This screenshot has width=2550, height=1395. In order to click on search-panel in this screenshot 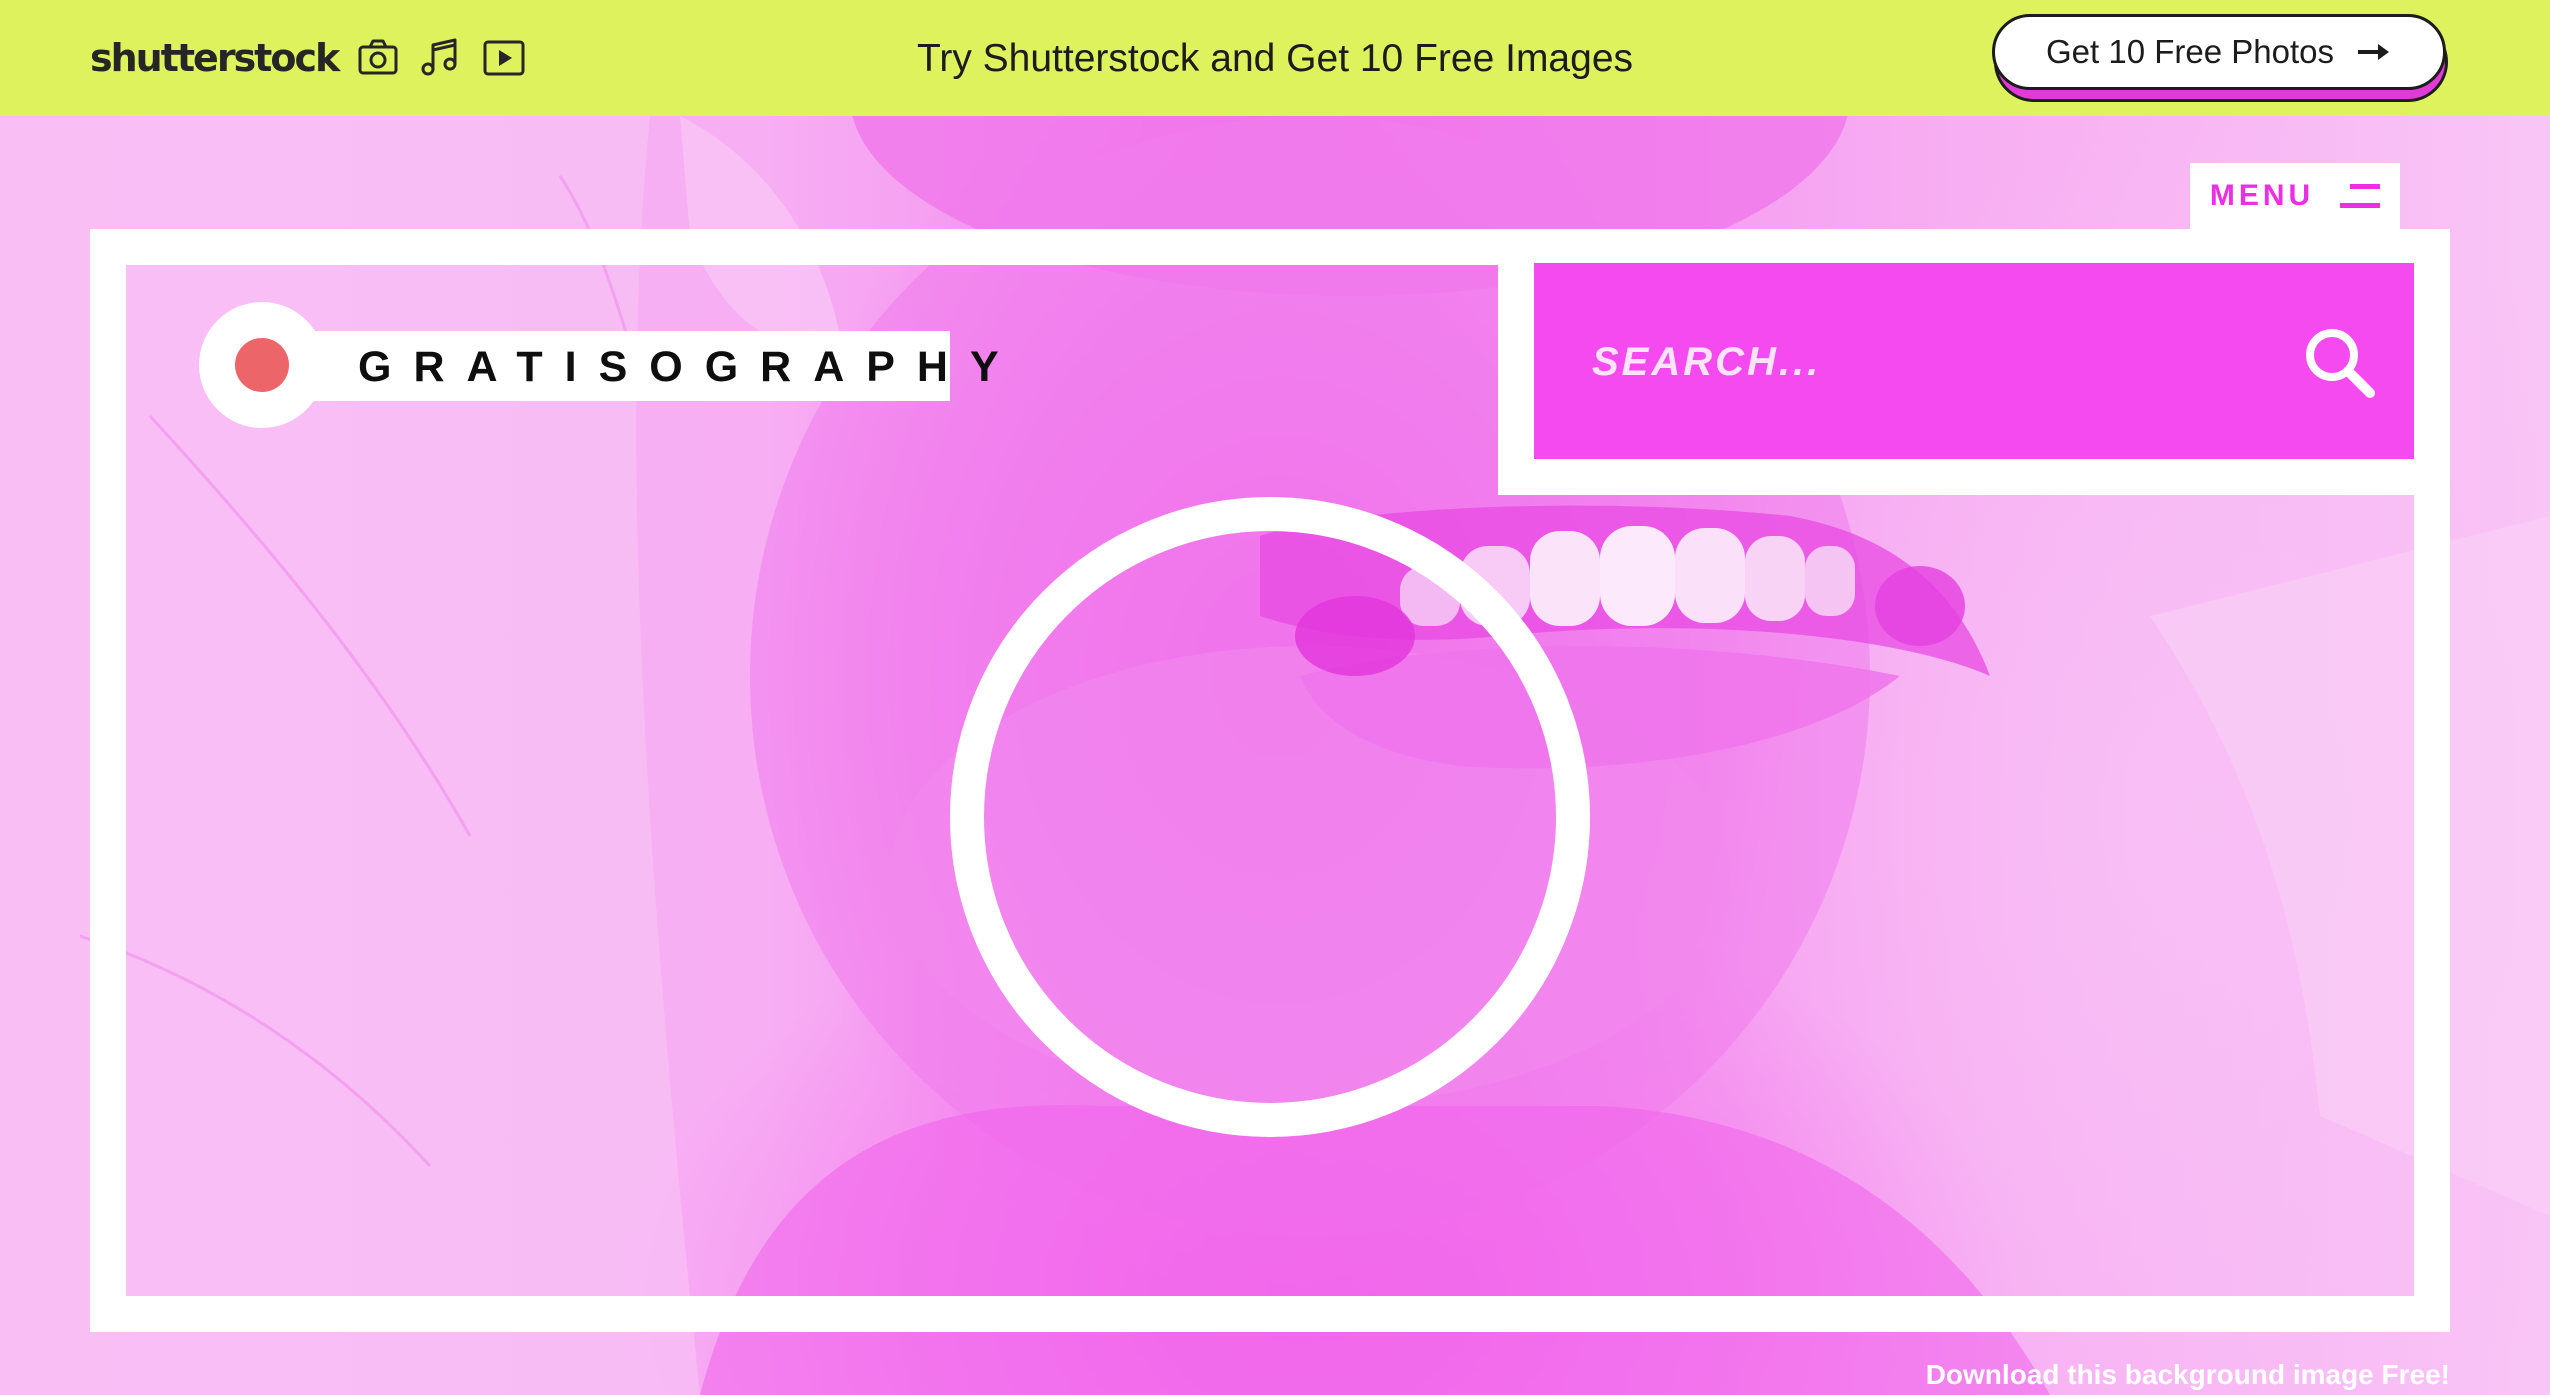, I will do `click(1956, 379)`.